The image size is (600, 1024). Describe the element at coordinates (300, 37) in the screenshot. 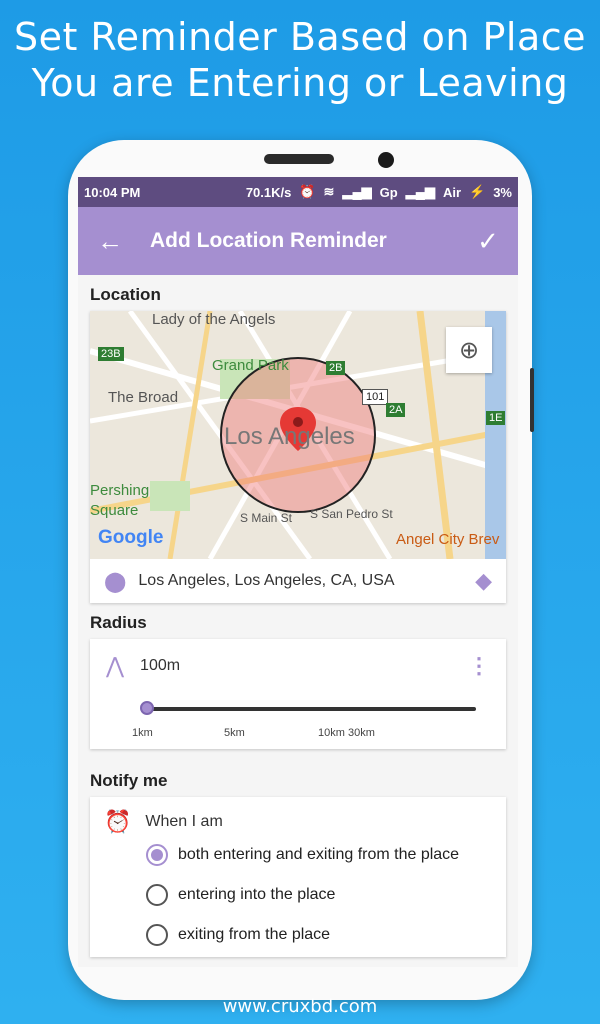

I see `headline-line-1: Set Reminder Based on Place` at that location.